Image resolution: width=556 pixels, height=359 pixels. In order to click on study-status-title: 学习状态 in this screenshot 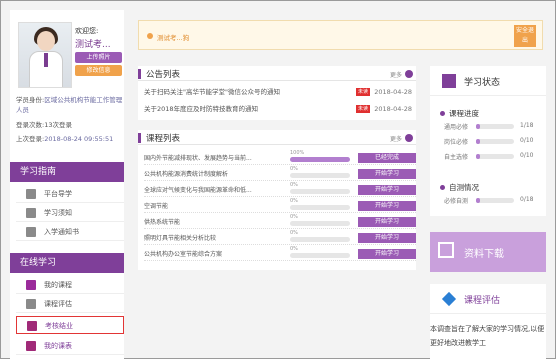, I will do `click(482, 83)`.